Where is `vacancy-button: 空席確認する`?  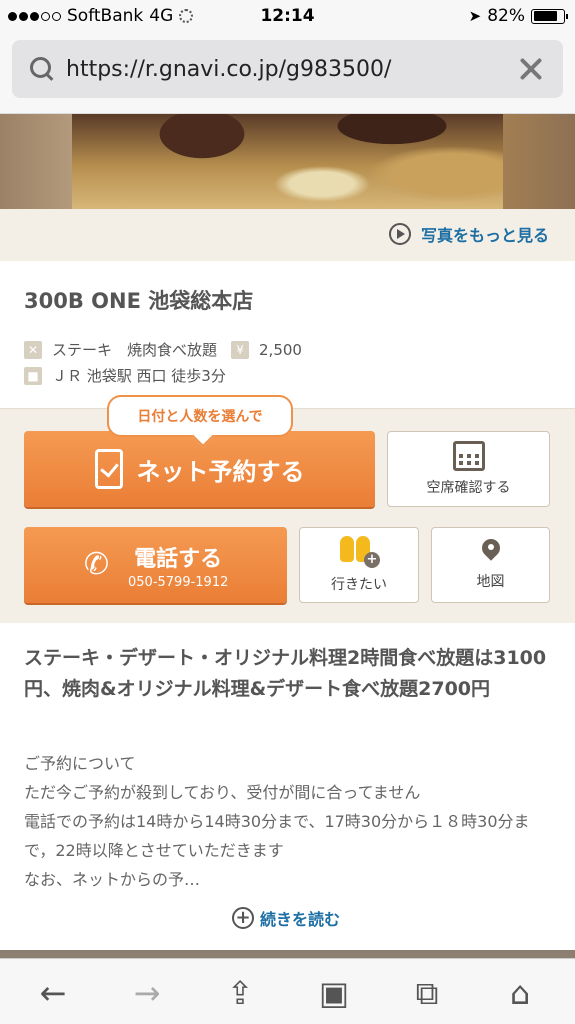 vacancy-button: 空席確認する is located at coordinates (468, 469).